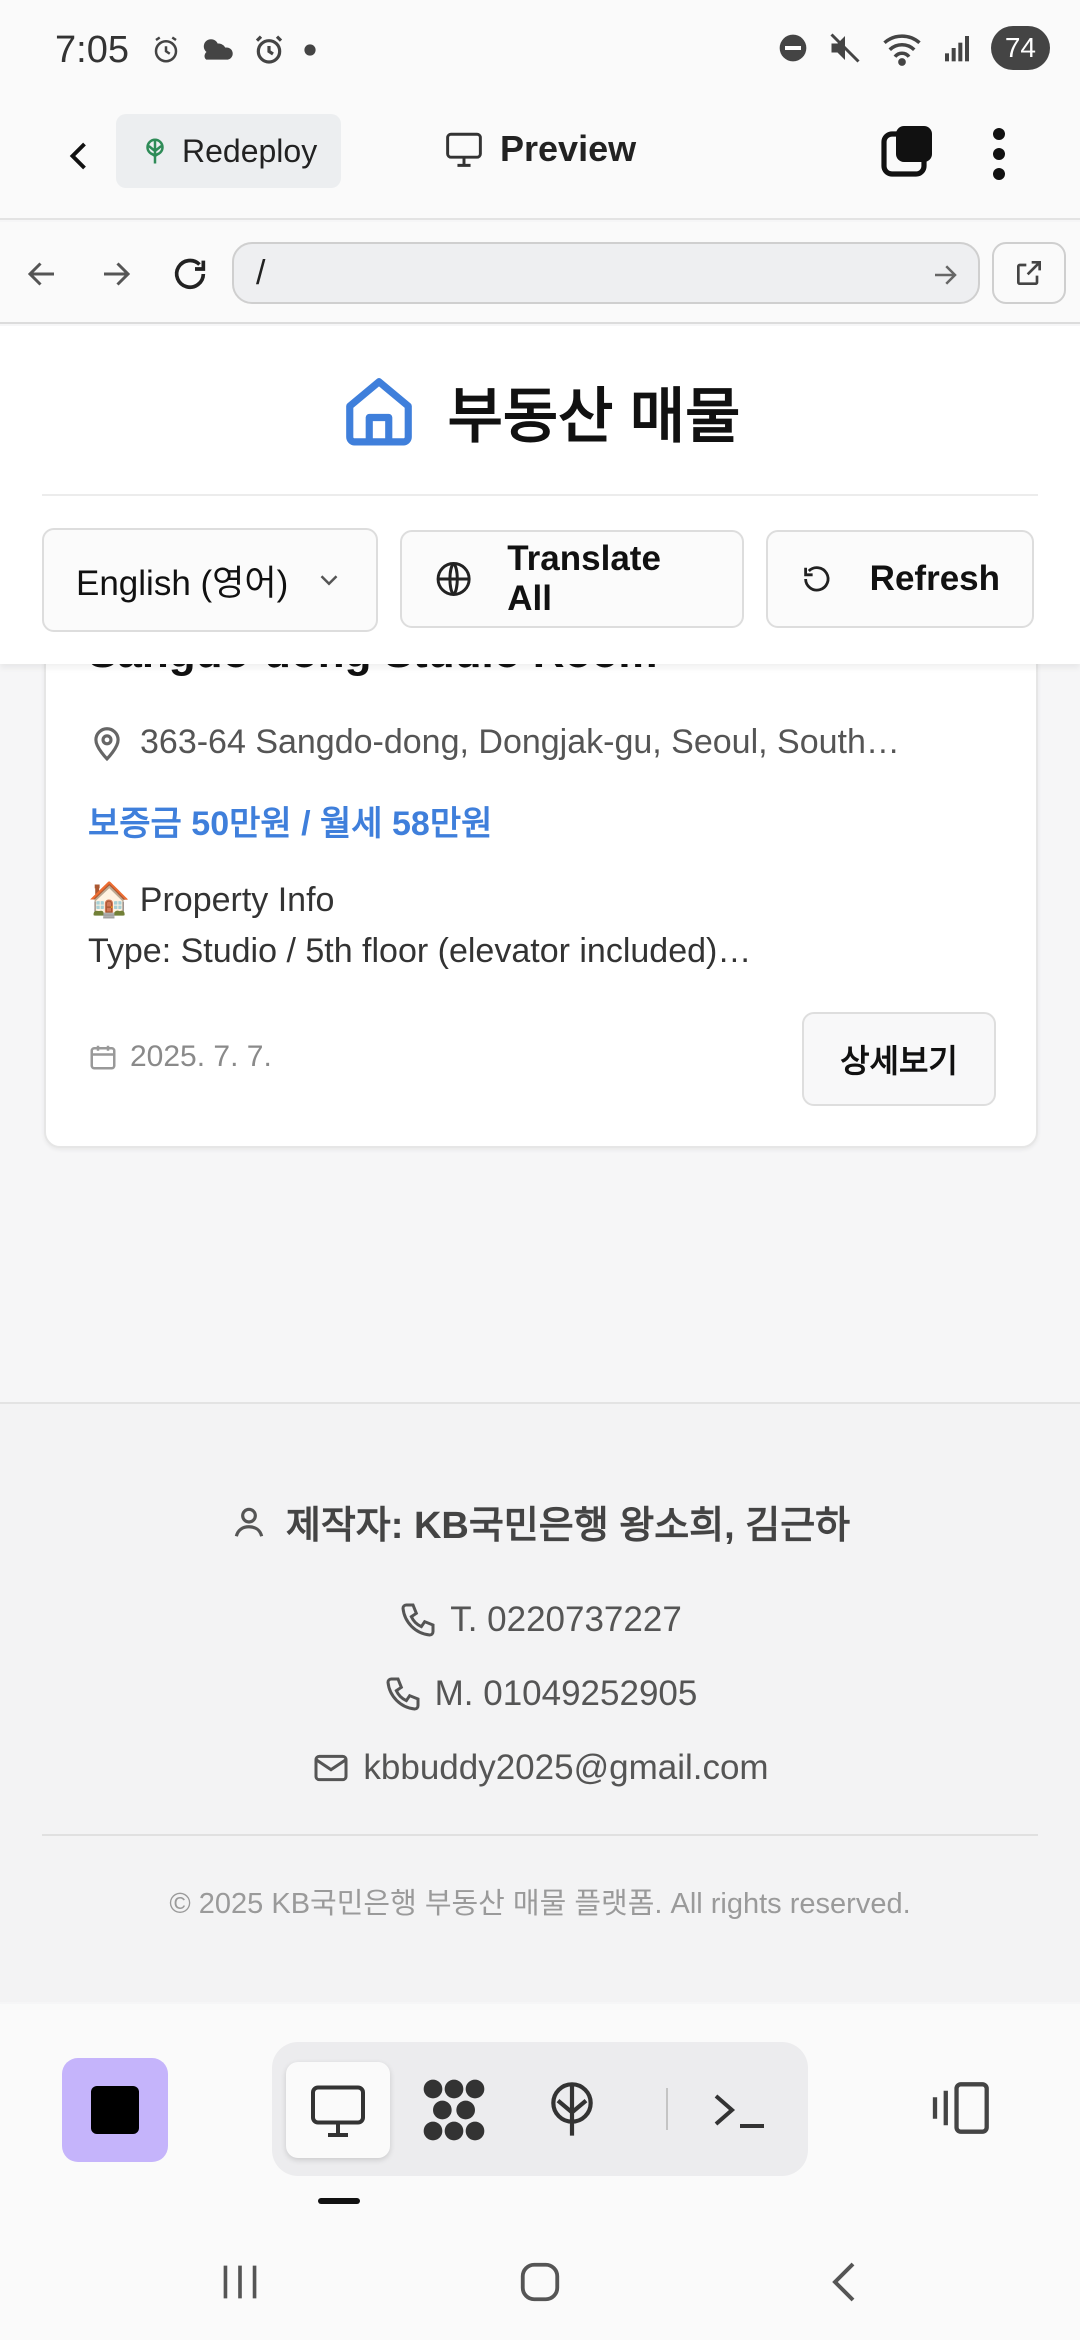 This screenshot has width=1080, height=2340. Describe the element at coordinates (568, 1526) in the screenshot. I see `author-text: 제작자: KB국민은행 왕소희, 김근하` at that location.